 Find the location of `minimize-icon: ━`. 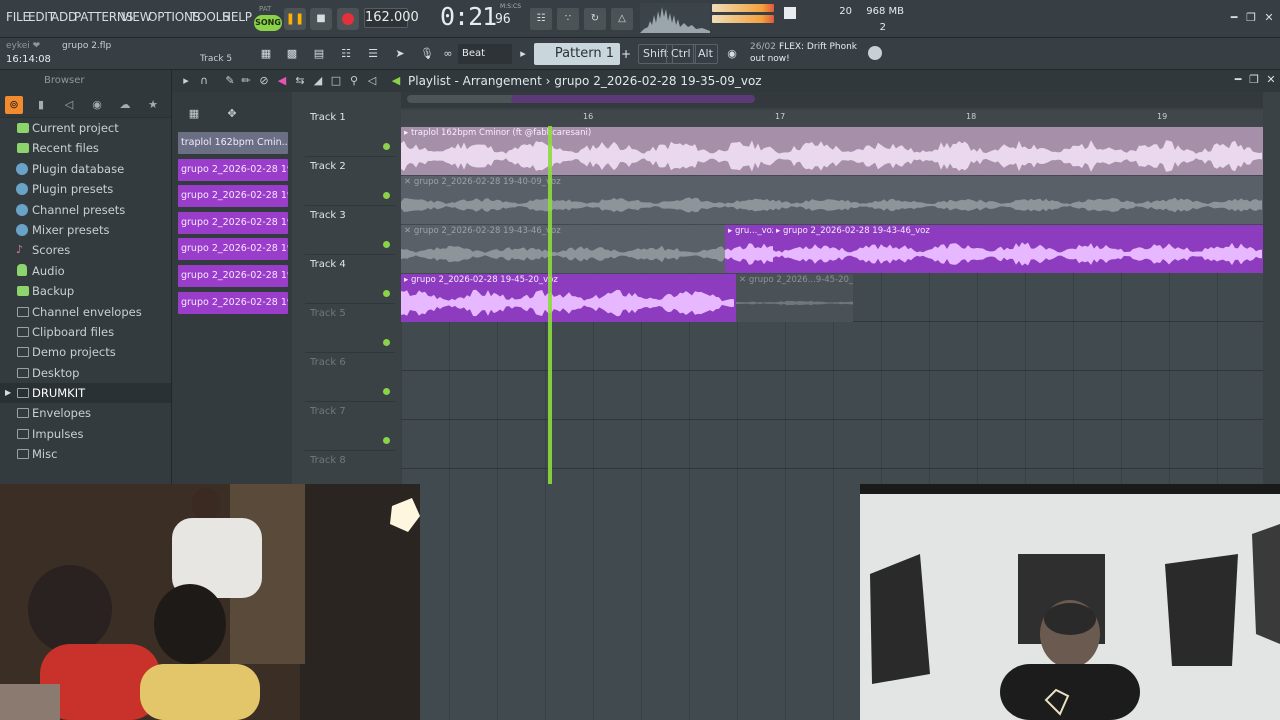

minimize-icon: ━ is located at coordinates (1234, 18).